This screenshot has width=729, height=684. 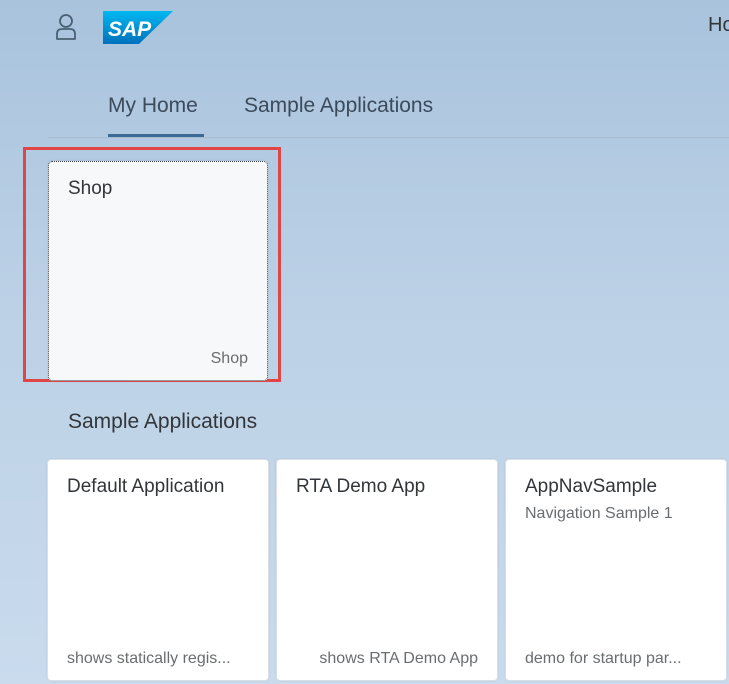 I want to click on selected-tab-indicator, so click(x=156, y=135).